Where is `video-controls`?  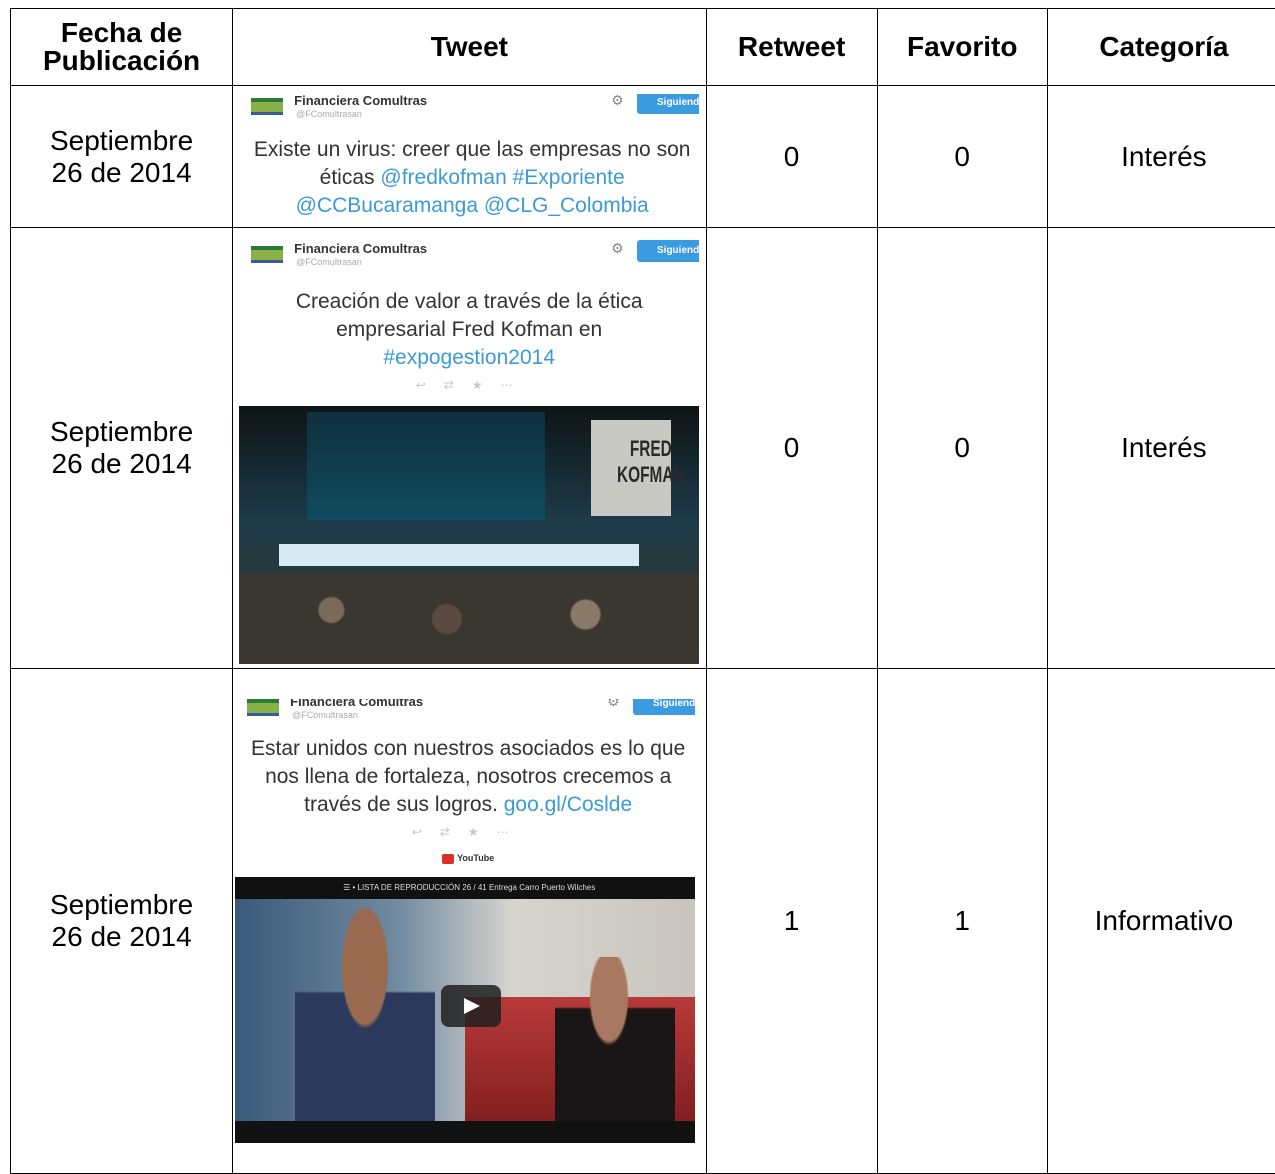
video-controls is located at coordinates (465, 1132).